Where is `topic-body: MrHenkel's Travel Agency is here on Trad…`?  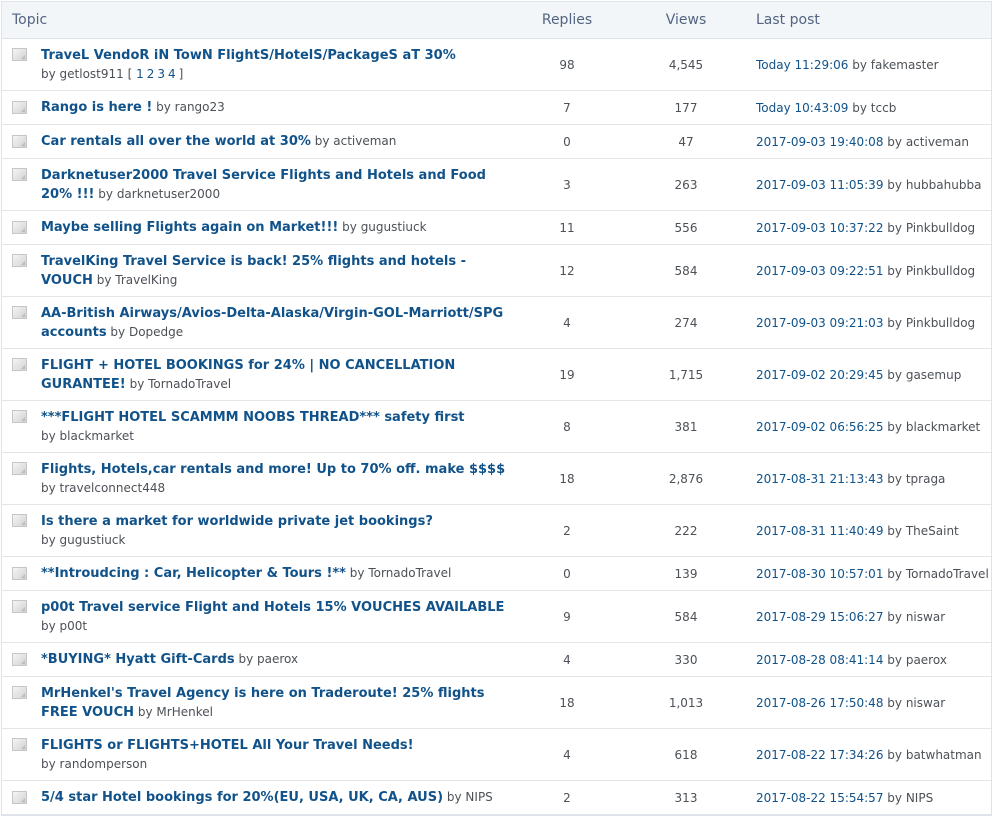
topic-body: MrHenkel's Travel Agency is here on Trad… is located at coordinates (263, 703).